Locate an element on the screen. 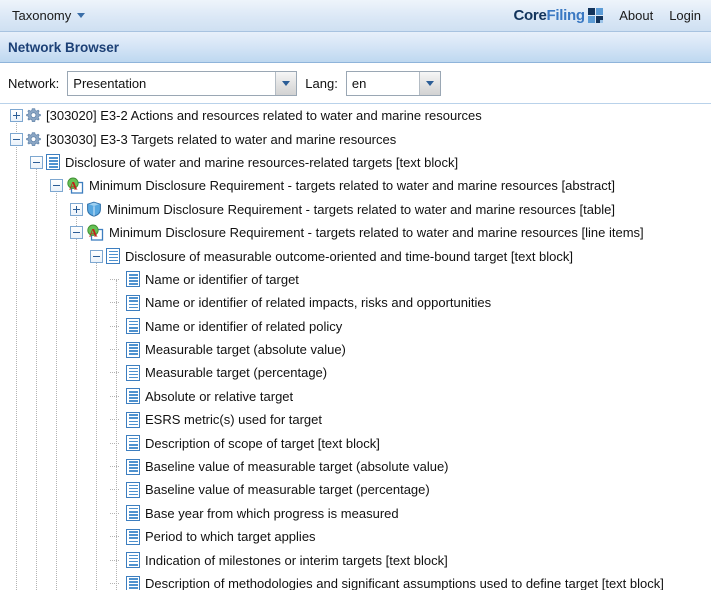 This screenshot has height=591, width=711. chevron-down-icon is located at coordinates (81, 15).